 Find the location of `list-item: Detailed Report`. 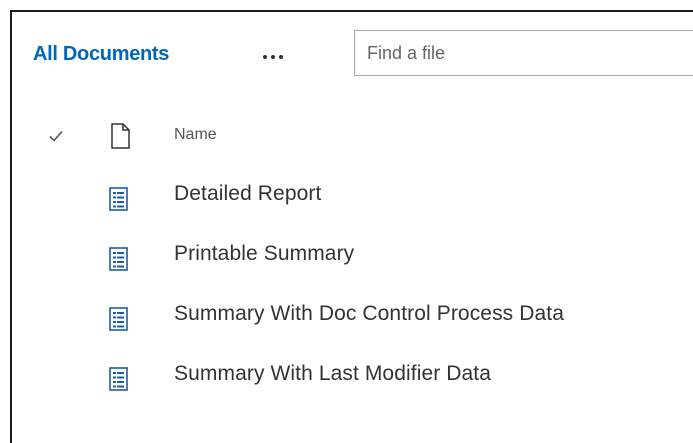

list-item: Detailed Report is located at coordinates (352, 200).